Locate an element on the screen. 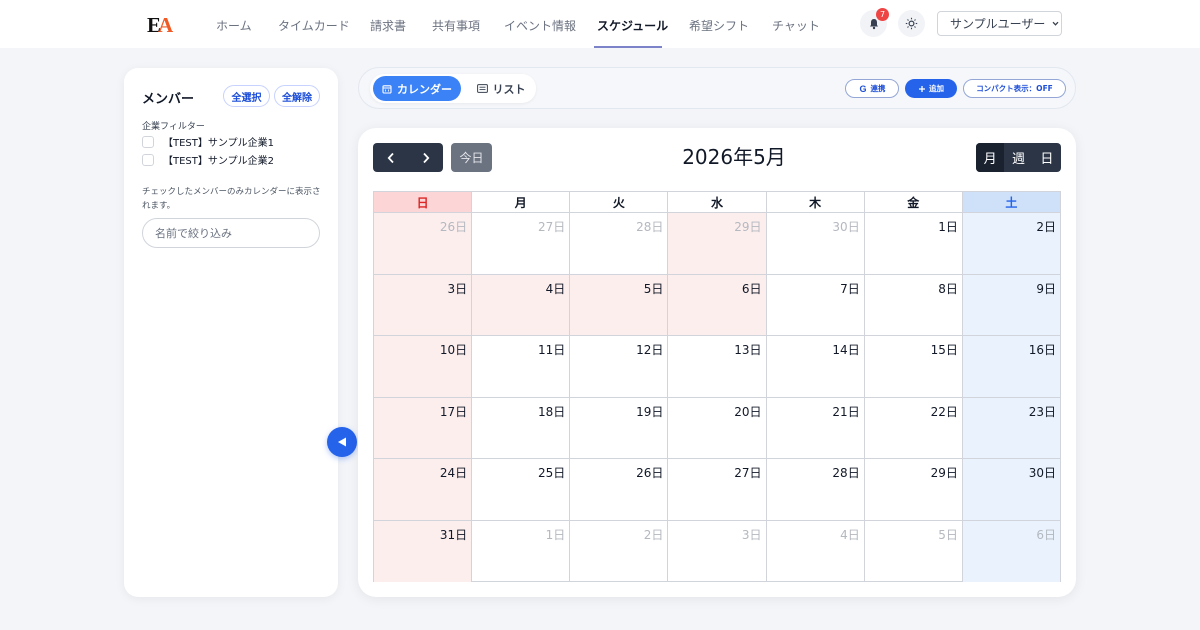 The width and height of the screenshot is (1200, 630). google-icon: G is located at coordinates (862, 88).